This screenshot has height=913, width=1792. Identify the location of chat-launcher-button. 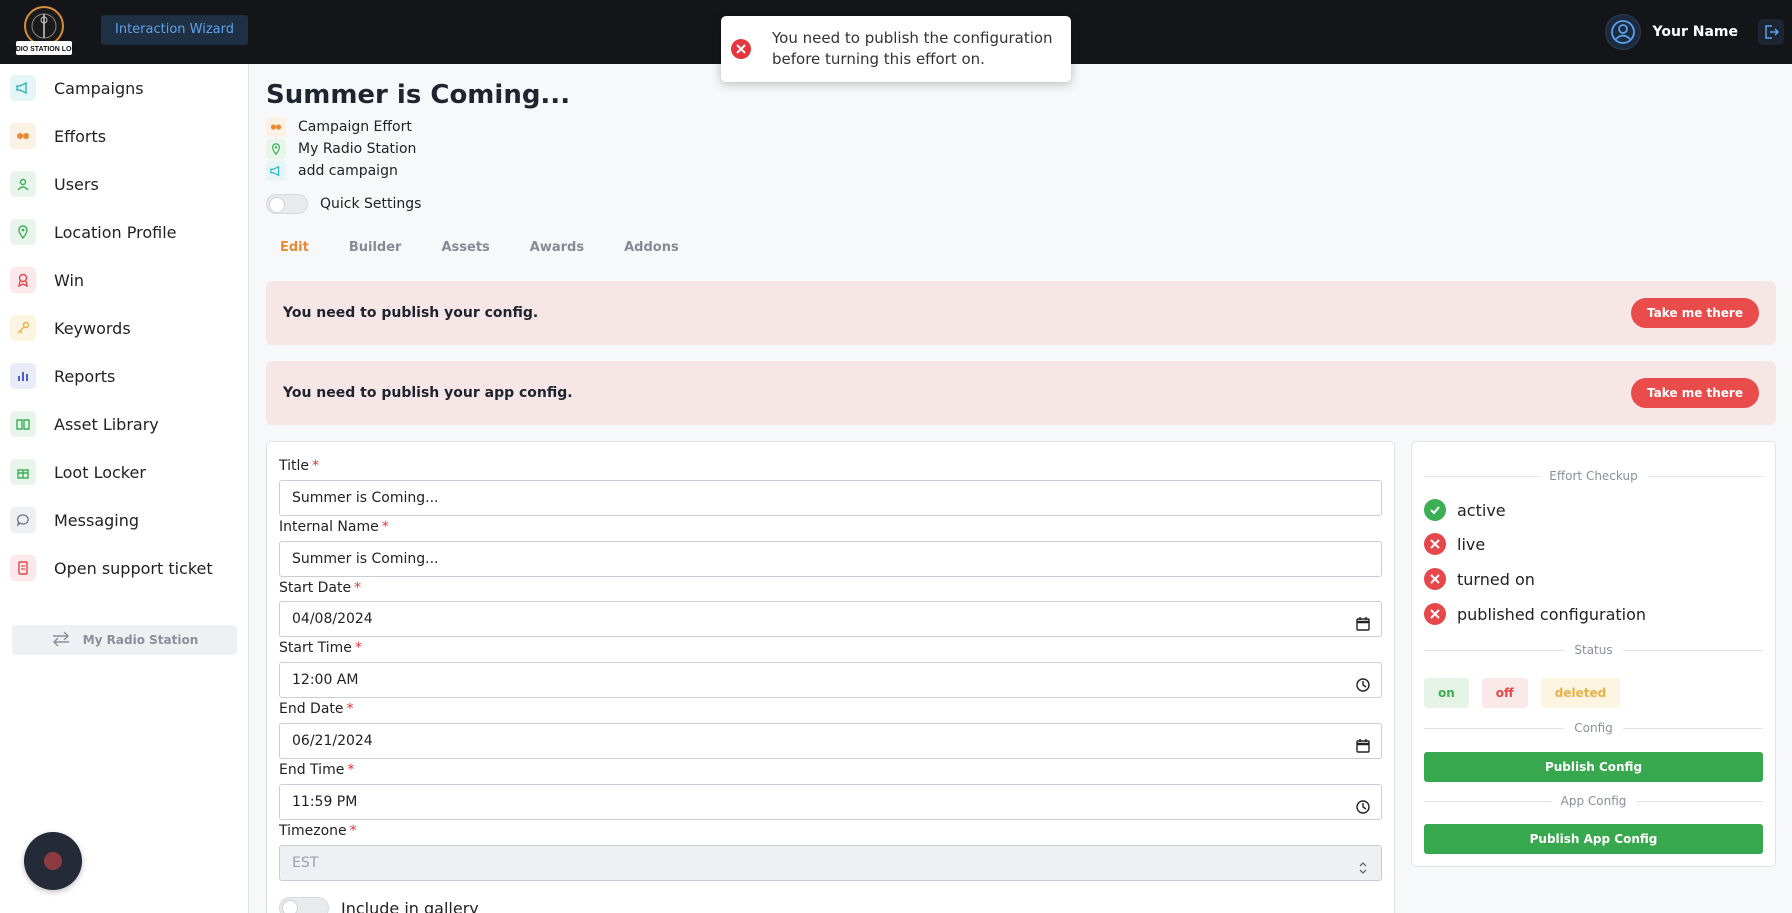
(53, 861).